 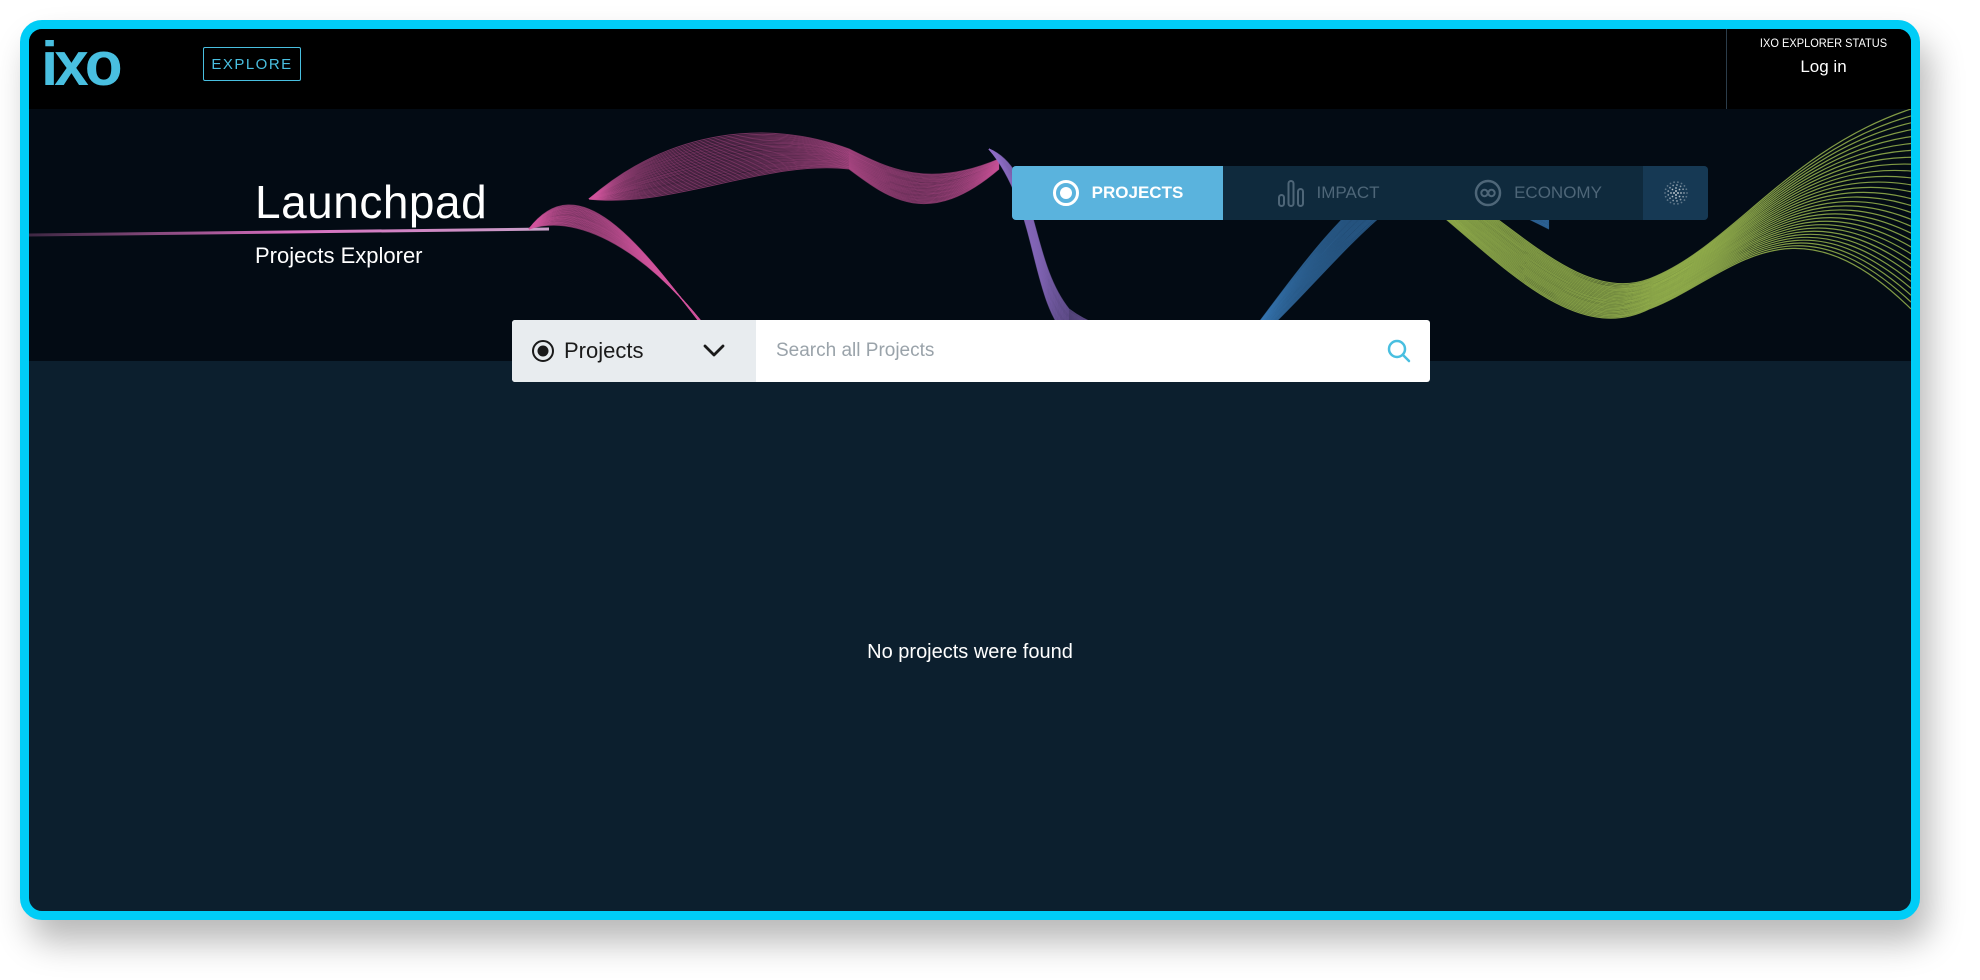 I want to click on explorer-tabs: PROJECTS IMPACT ECONOMY, so click(x=1360, y=193).